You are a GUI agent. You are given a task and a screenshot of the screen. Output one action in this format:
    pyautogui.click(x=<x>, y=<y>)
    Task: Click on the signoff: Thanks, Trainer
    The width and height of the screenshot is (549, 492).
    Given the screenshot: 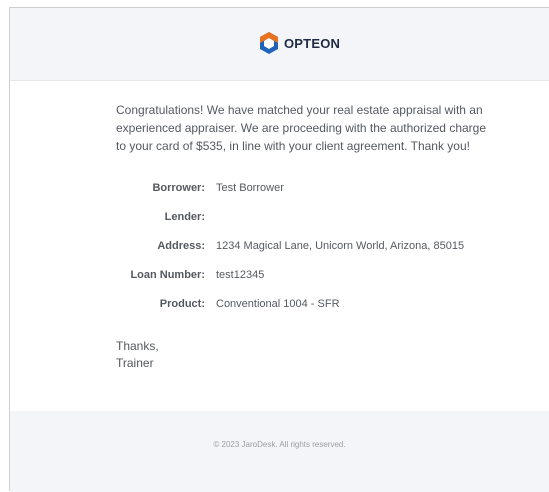 What is the action you would take?
    pyautogui.click(x=137, y=355)
    